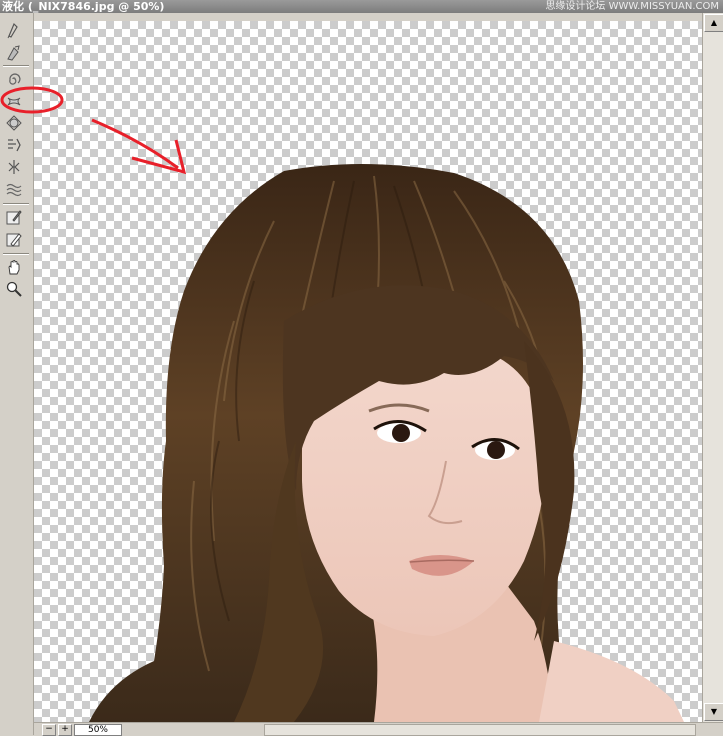  I want to click on thaw-mask-icon, so click(14, 240).